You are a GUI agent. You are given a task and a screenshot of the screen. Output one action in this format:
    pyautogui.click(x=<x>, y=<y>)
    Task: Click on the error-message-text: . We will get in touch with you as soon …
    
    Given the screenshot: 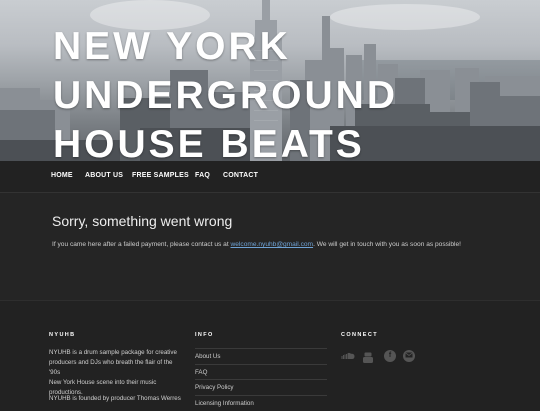 What is the action you would take?
    pyautogui.click(x=387, y=244)
    